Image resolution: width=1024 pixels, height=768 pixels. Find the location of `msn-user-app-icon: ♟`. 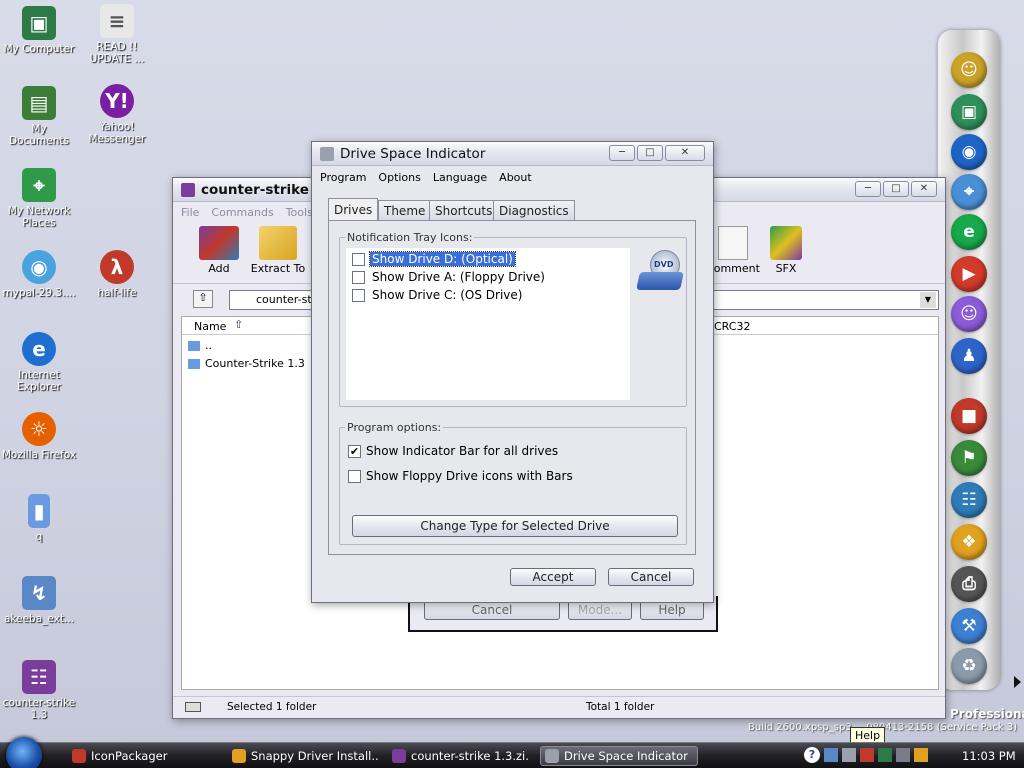

msn-user-app-icon: ♟ is located at coordinates (969, 356).